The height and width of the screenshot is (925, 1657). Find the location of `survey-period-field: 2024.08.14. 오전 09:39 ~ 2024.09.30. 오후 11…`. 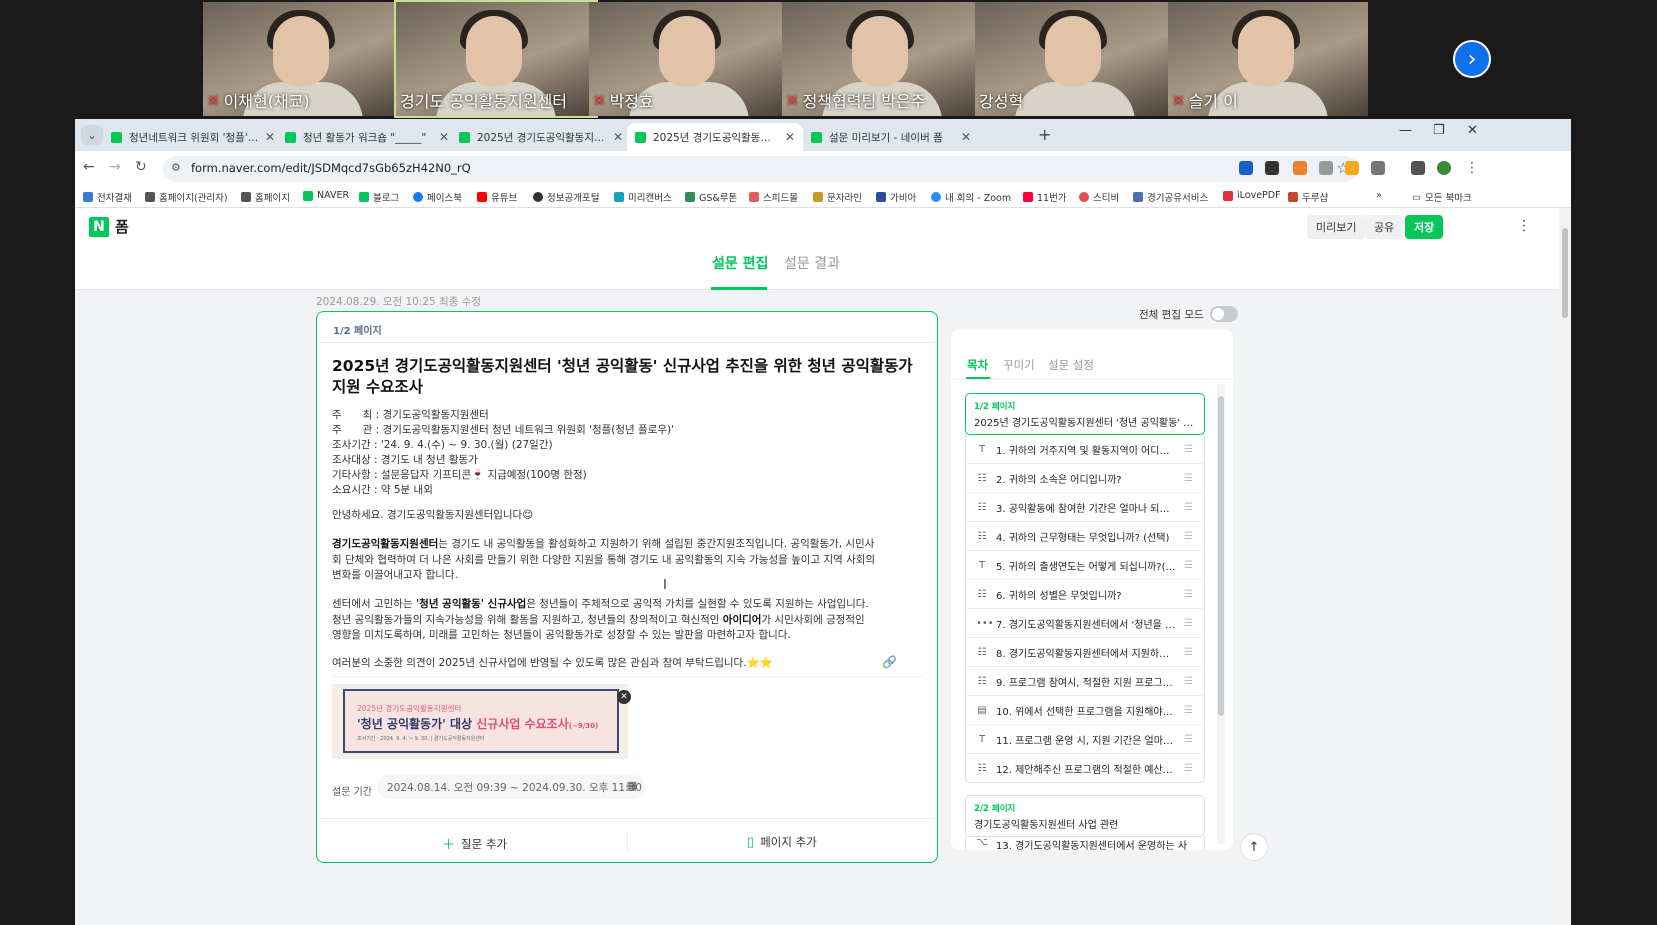

survey-period-field: 2024.08.14. 오전 09:39 ~ 2024.09.30. 오후 11… is located at coordinates (511, 787).